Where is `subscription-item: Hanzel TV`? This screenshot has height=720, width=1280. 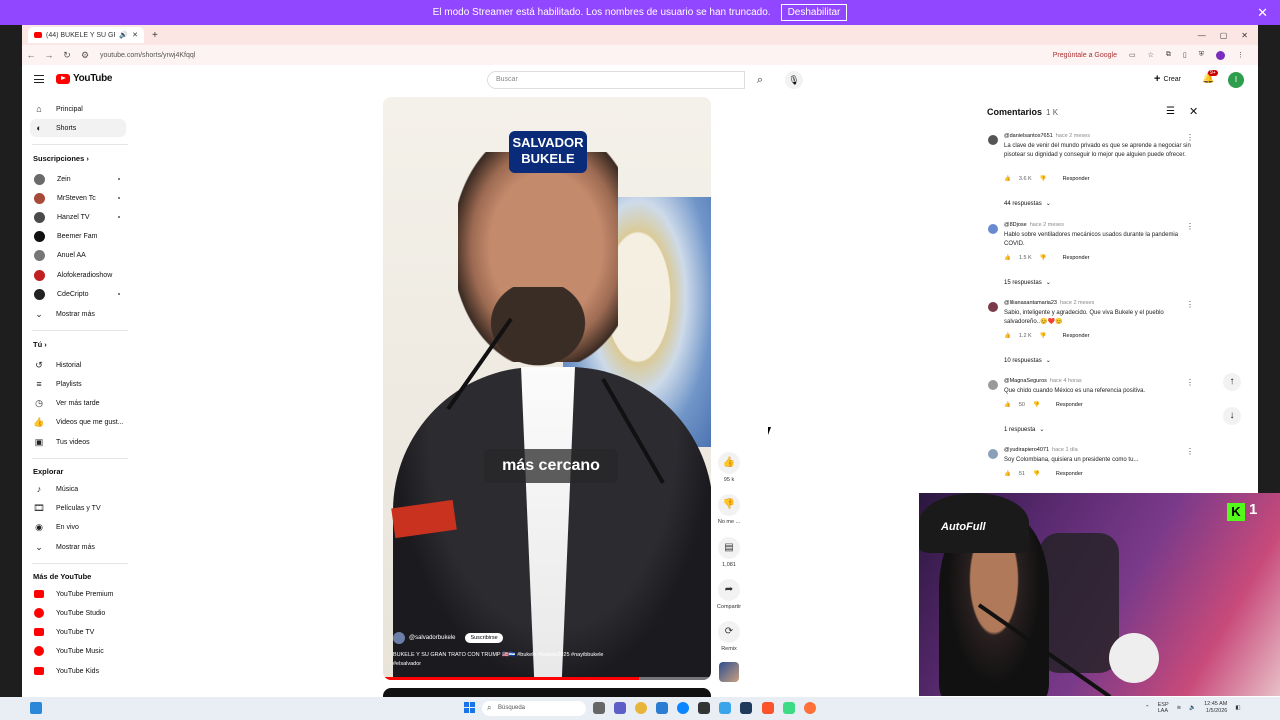
subscription-item: Hanzel TV is located at coordinates (78, 217).